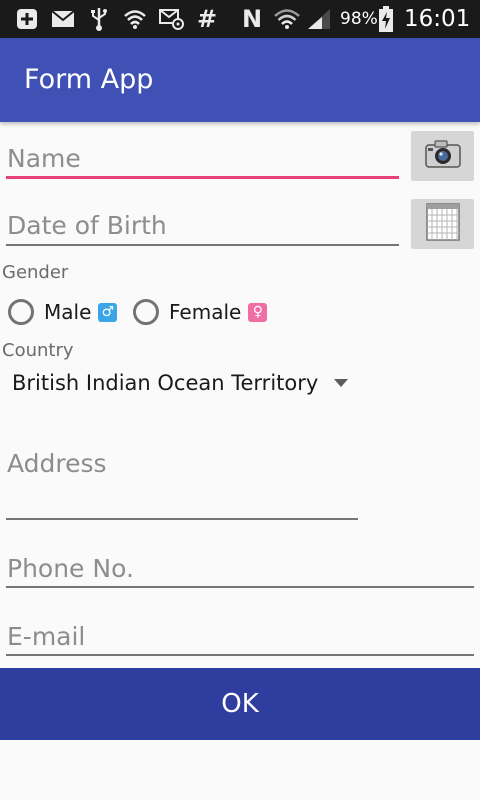 The height and width of the screenshot is (800, 480). I want to click on ok-button: OK, so click(240, 704).